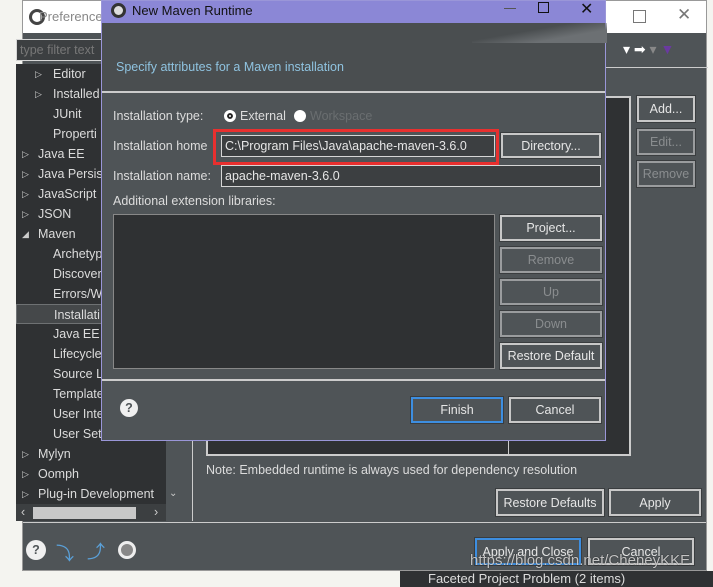  What do you see at coordinates (78, 254) in the screenshot?
I see `tree-item-label: Archetyp` at bounding box center [78, 254].